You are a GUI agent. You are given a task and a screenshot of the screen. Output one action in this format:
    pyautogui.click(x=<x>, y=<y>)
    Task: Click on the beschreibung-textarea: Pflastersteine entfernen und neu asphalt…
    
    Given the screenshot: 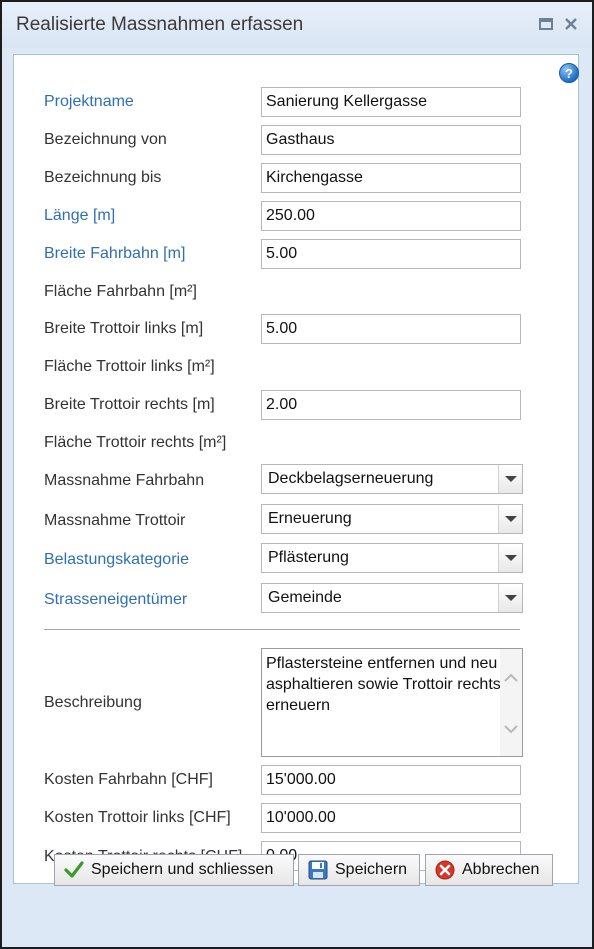 What is the action you would take?
    pyautogui.click(x=392, y=702)
    